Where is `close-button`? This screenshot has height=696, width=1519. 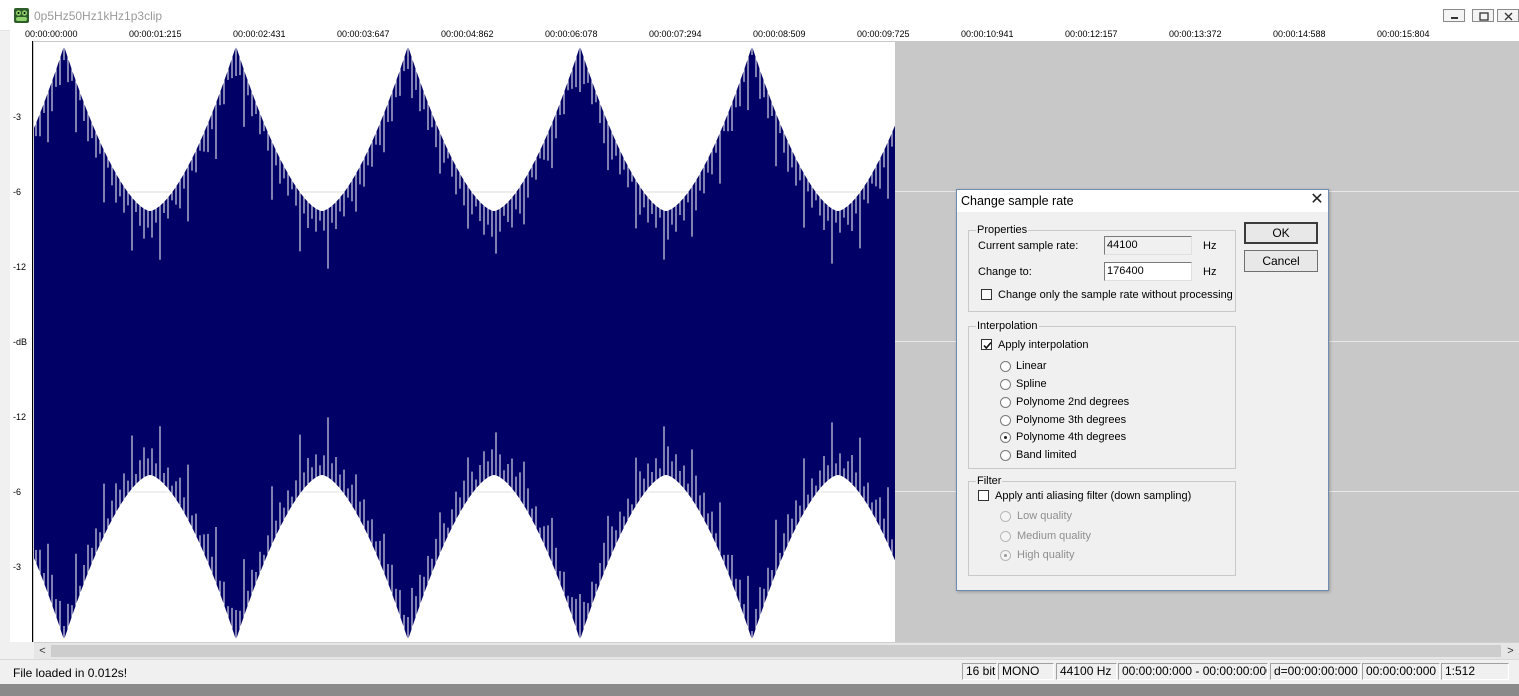 close-button is located at coordinates (1508, 15).